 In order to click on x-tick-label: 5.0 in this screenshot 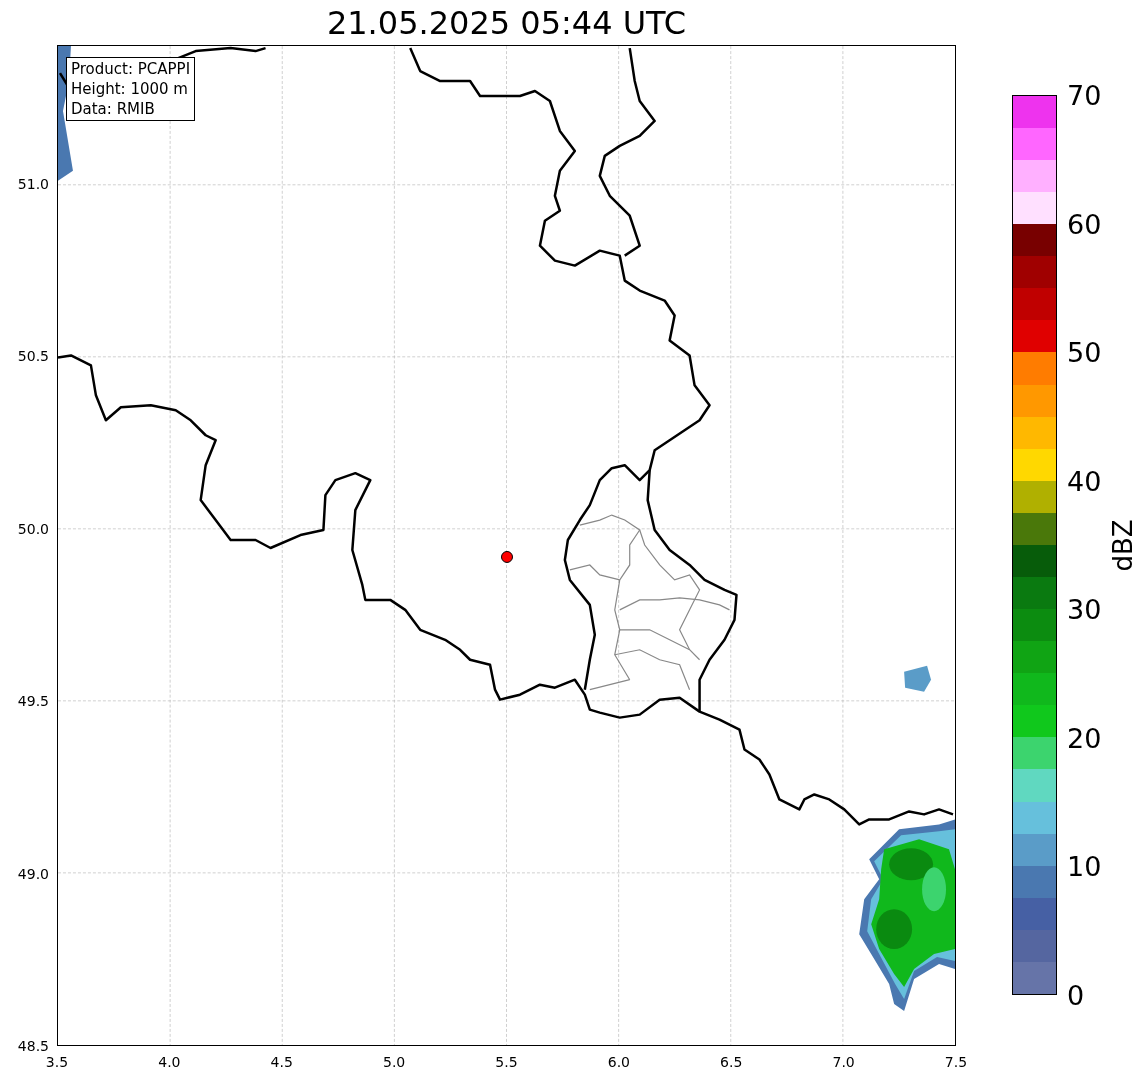, I will do `click(394, 1062)`.